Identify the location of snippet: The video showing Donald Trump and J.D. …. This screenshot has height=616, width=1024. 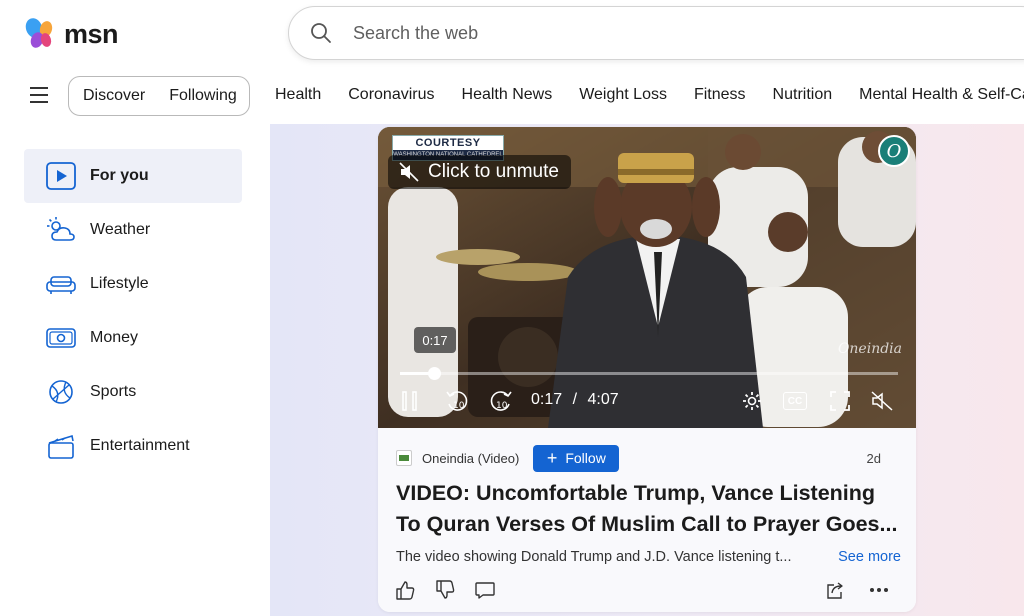
(594, 557).